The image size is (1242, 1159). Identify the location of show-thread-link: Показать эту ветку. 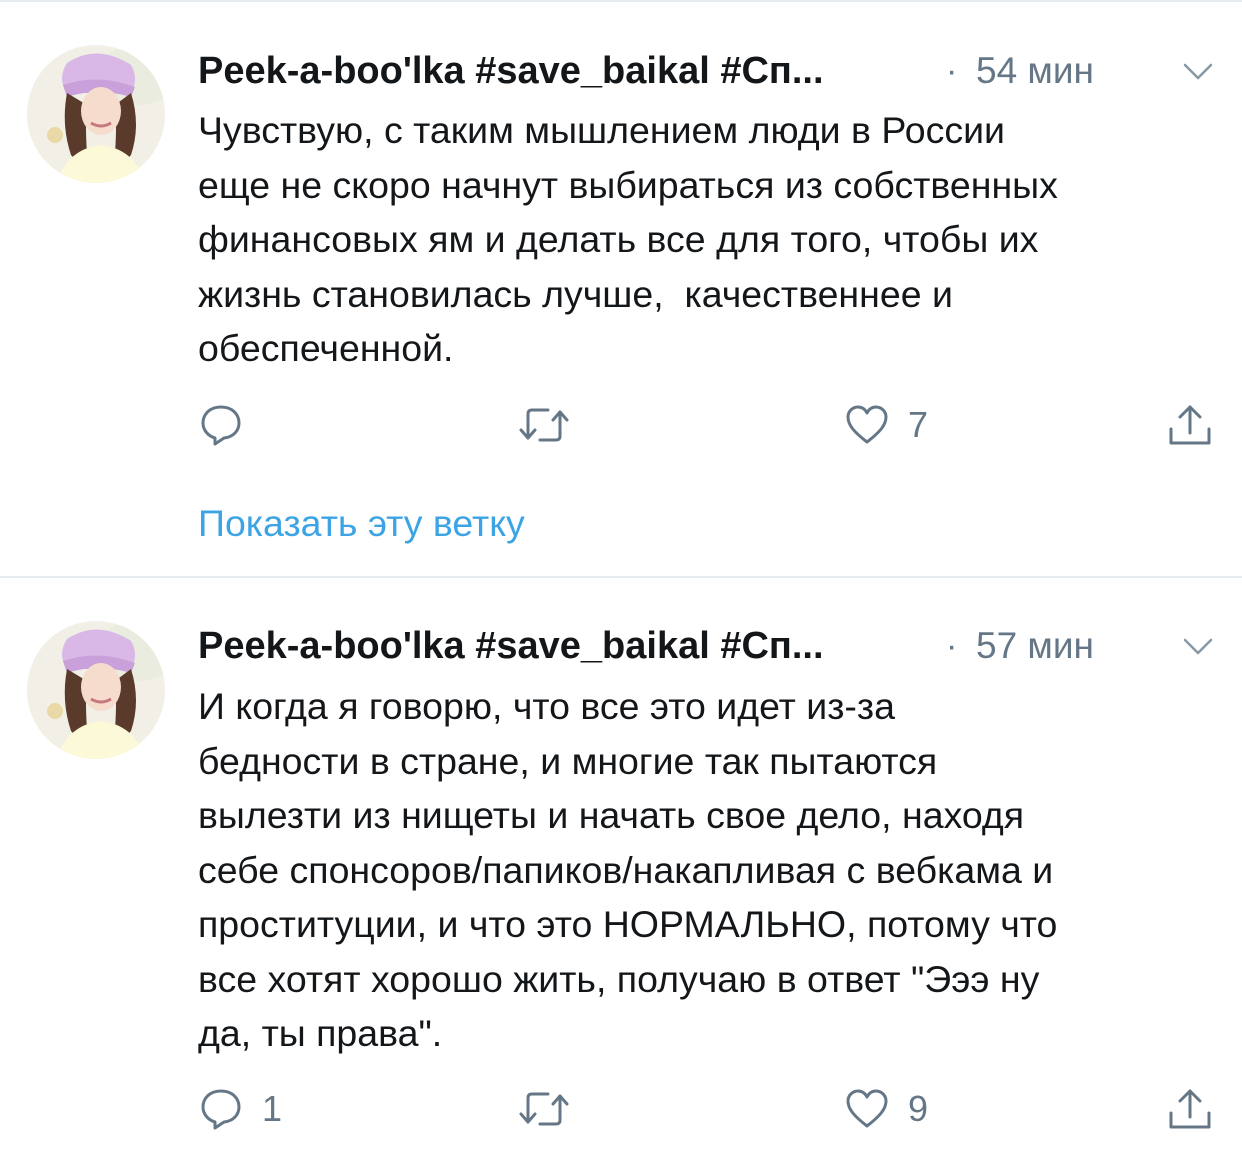
(361, 523).